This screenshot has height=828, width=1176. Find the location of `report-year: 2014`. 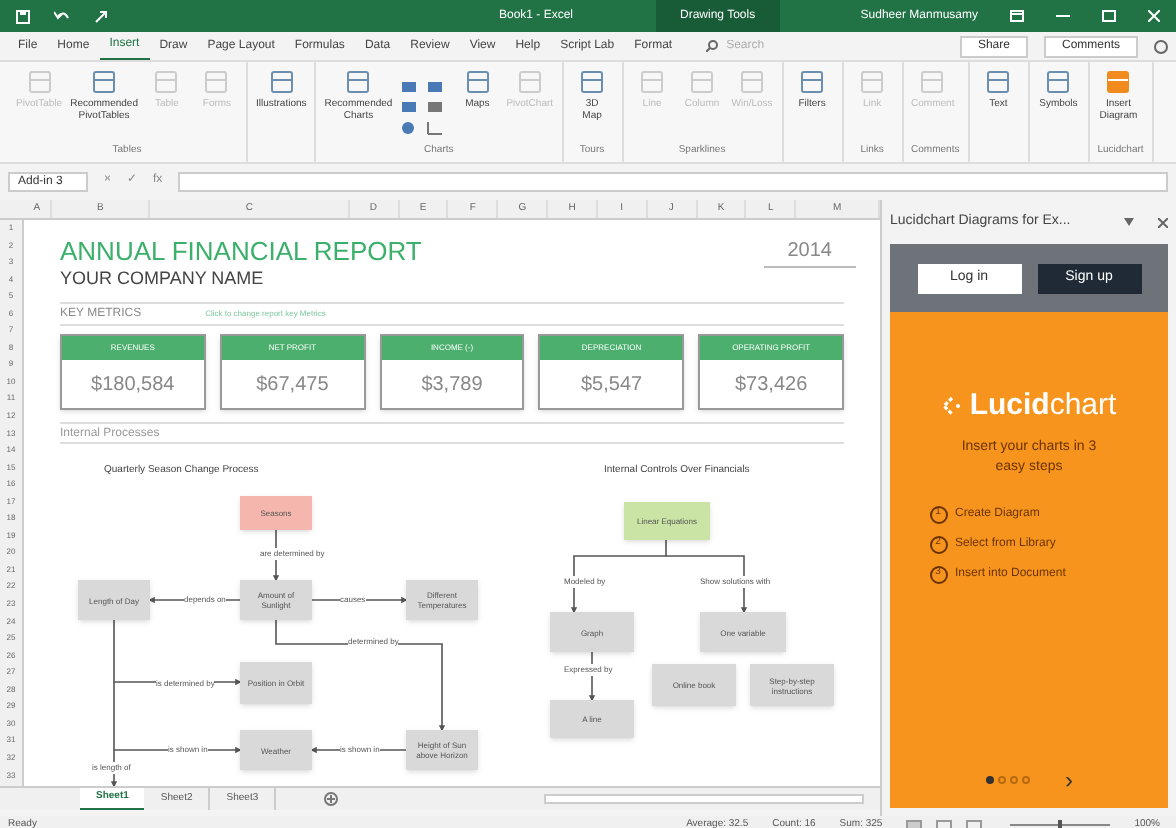

report-year: 2014 is located at coordinates (809, 252).